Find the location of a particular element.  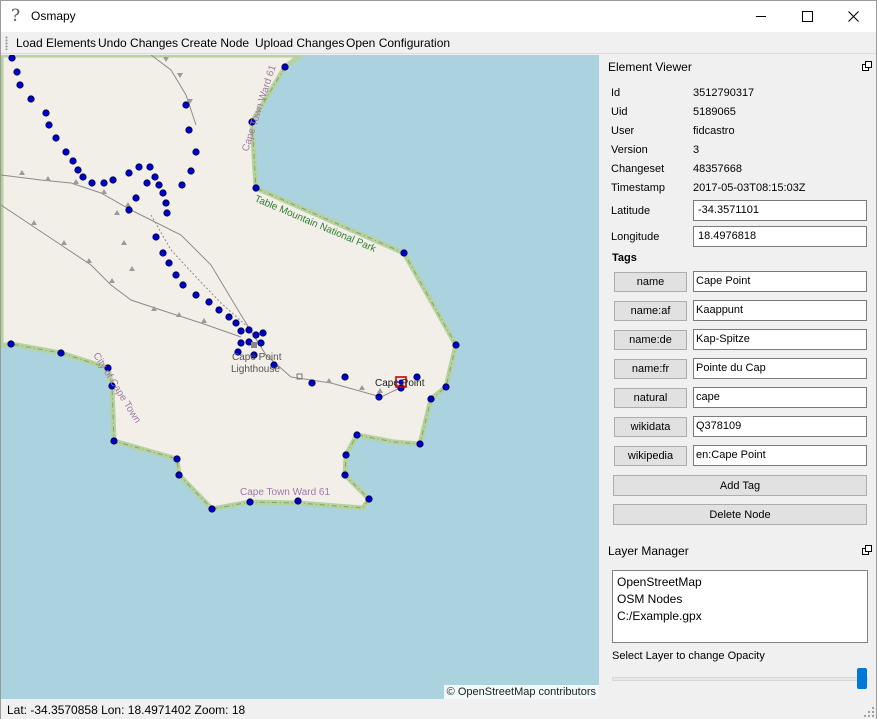

tag-value-field: Kaappunt is located at coordinates (780, 310).